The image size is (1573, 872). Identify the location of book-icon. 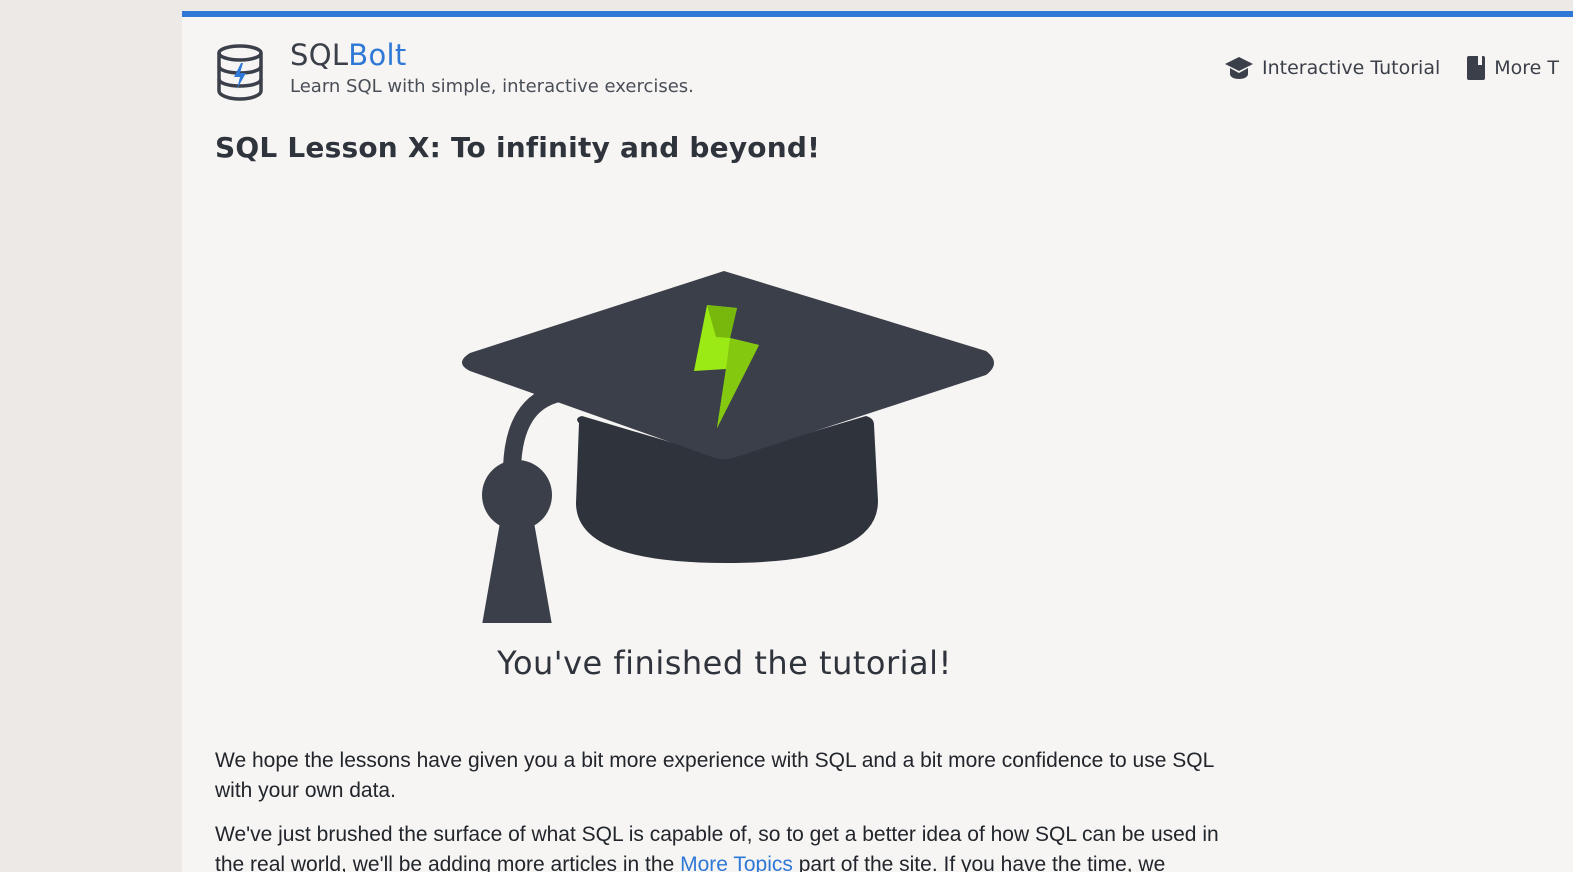
(1476, 68).